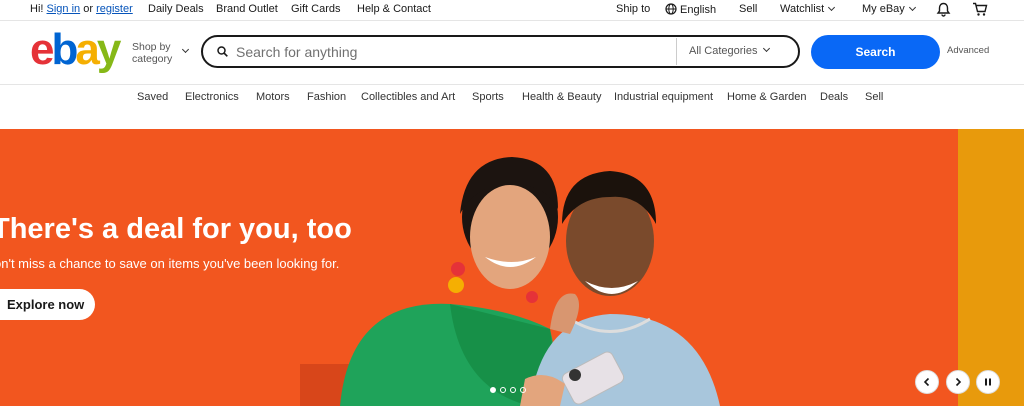 This screenshot has width=1024, height=406. I want to click on nav-item-collectibles-art: Collectibles and Art, so click(408, 97).